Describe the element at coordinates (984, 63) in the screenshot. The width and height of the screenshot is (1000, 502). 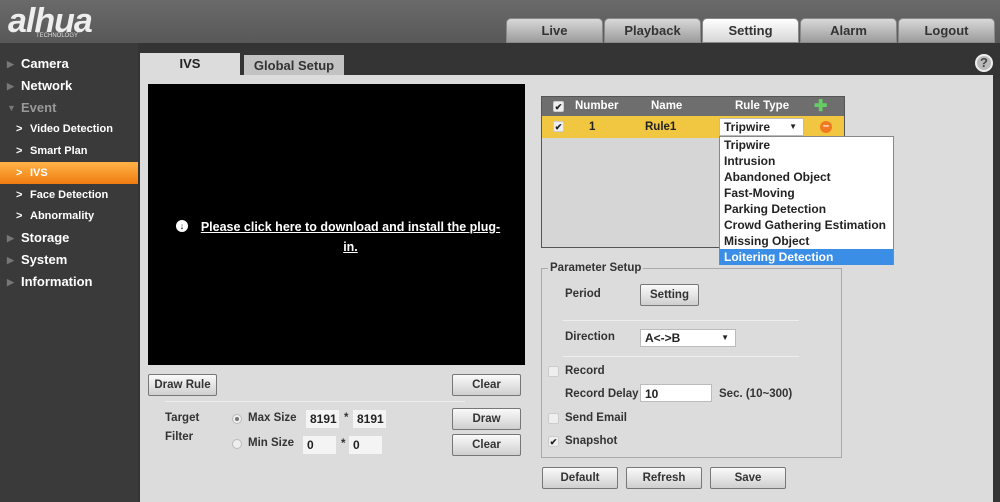
I see `help-icon: ?` at that location.